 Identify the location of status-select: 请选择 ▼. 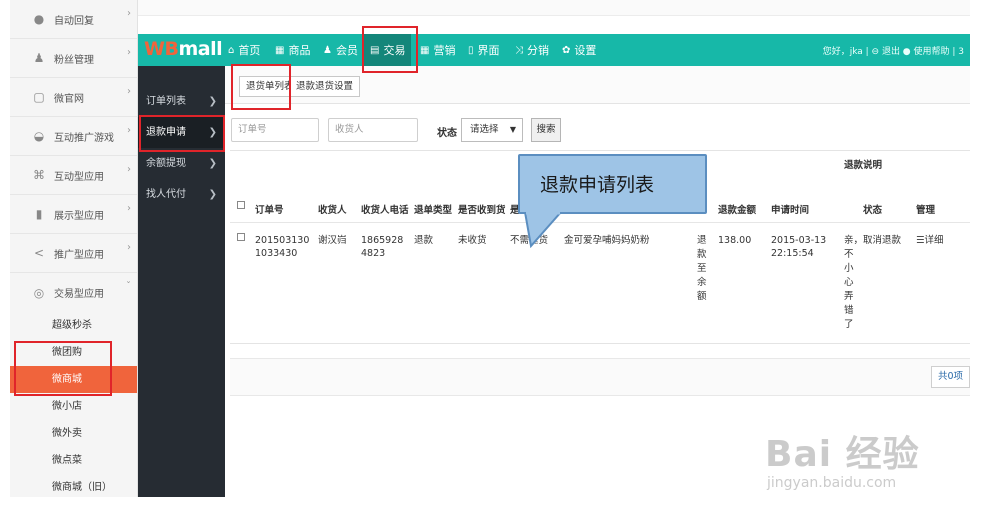
(492, 130).